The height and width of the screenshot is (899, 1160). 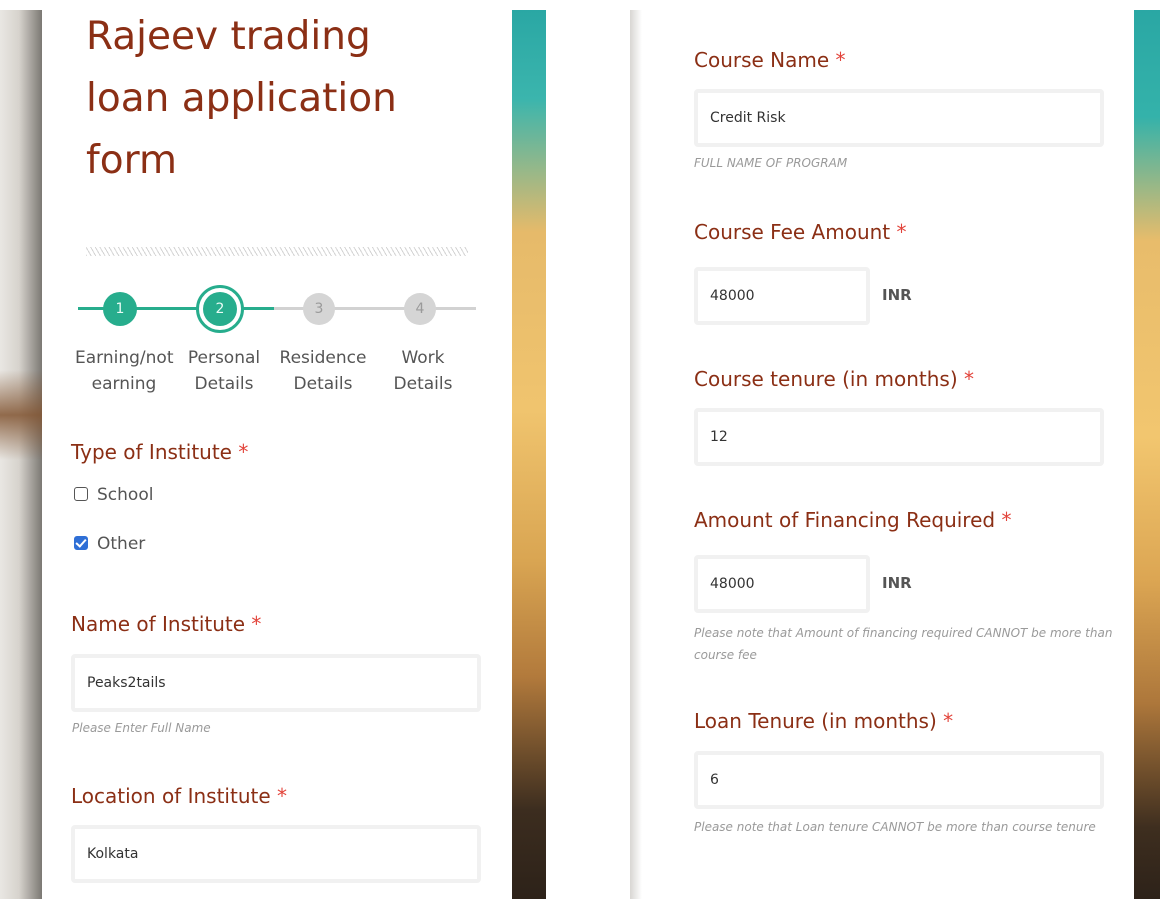 What do you see at coordinates (319, 309) in the screenshot?
I see `step-3-circle: 3` at bounding box center [319, 309].